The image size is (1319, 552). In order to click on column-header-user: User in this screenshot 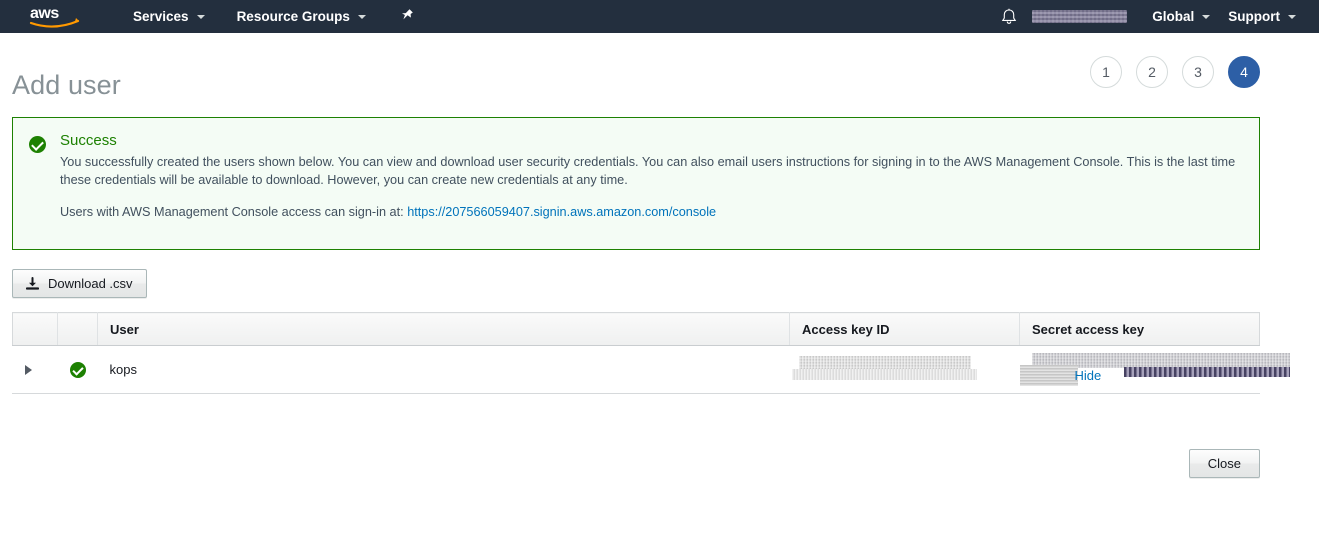, I will do `click(443, 329)`.